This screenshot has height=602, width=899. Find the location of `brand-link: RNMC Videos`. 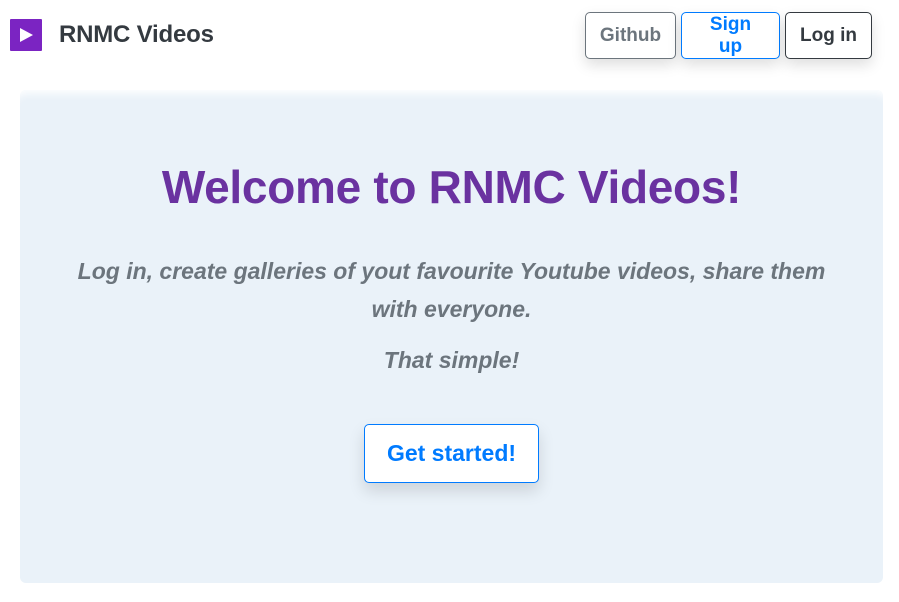

brand-link: RNMC Videos is located at coordinates (112, 35).